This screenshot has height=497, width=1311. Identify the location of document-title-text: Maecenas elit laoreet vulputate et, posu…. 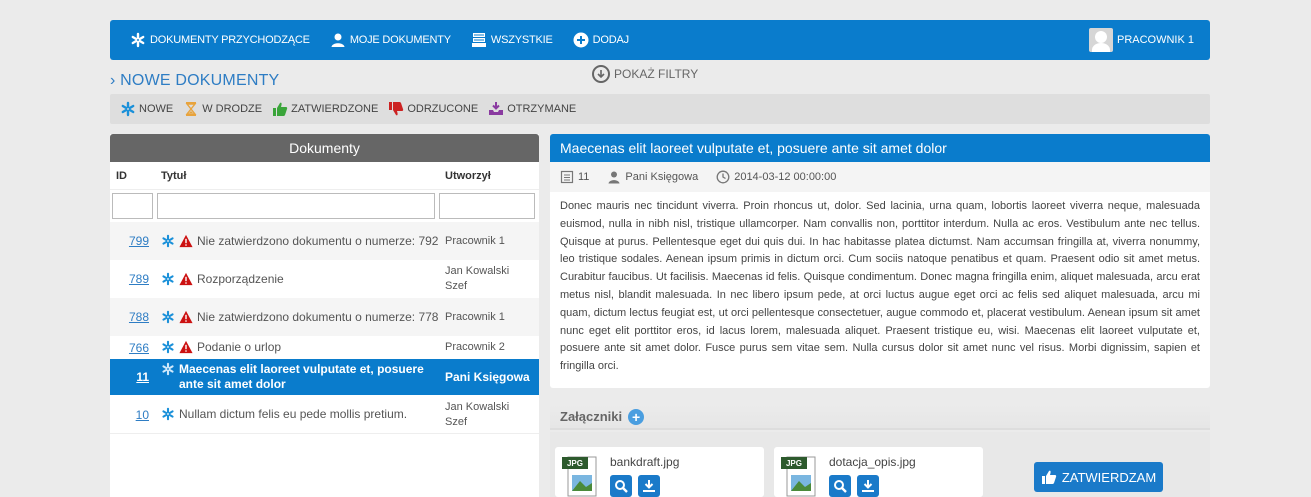
(301, 376).